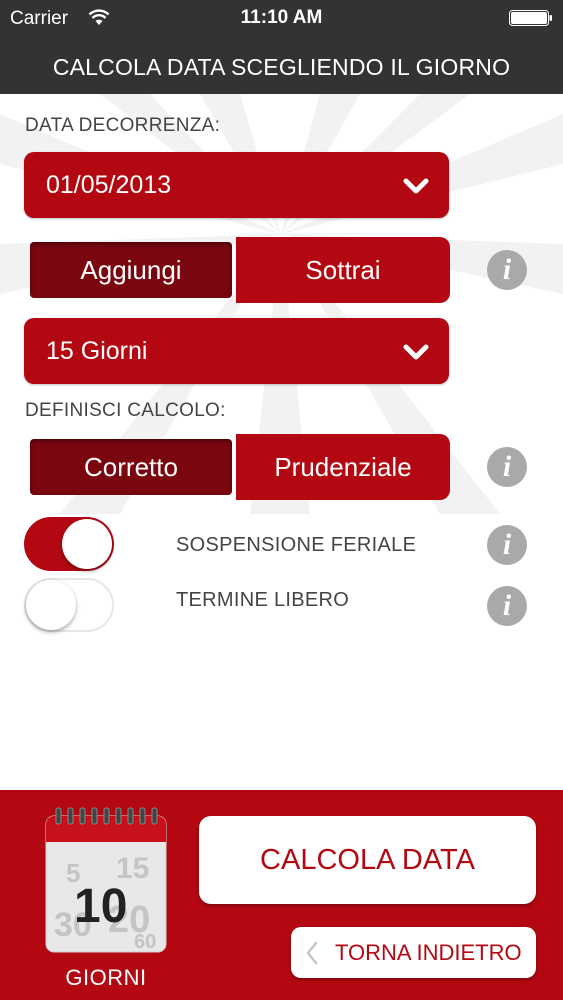 The image size is (563, 1000). I want to click on days-dropdown: 15 Giorni, so click(236, 351).